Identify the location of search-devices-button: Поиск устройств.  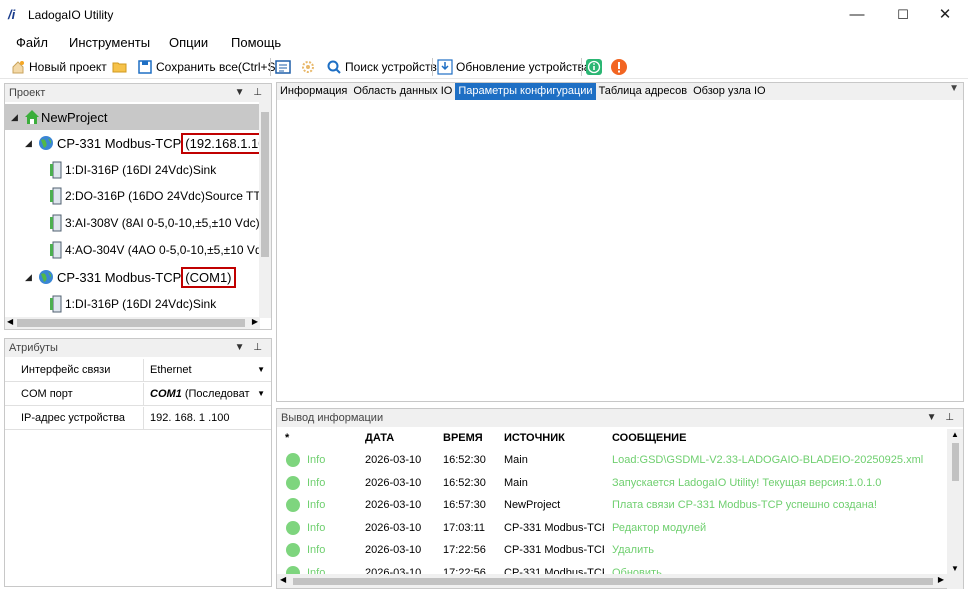
(381, 67).